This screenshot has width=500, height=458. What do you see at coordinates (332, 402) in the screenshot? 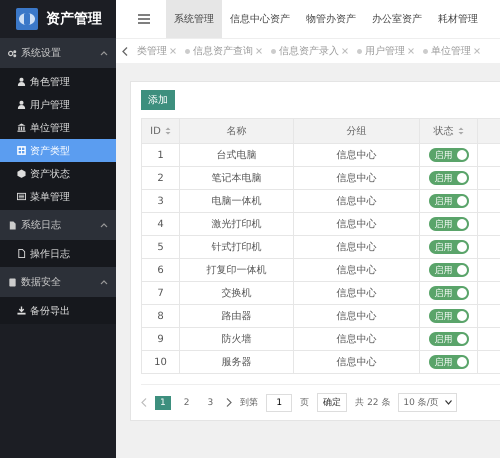
I see `confirm-button: 确定` at bounding box center [332, 402].